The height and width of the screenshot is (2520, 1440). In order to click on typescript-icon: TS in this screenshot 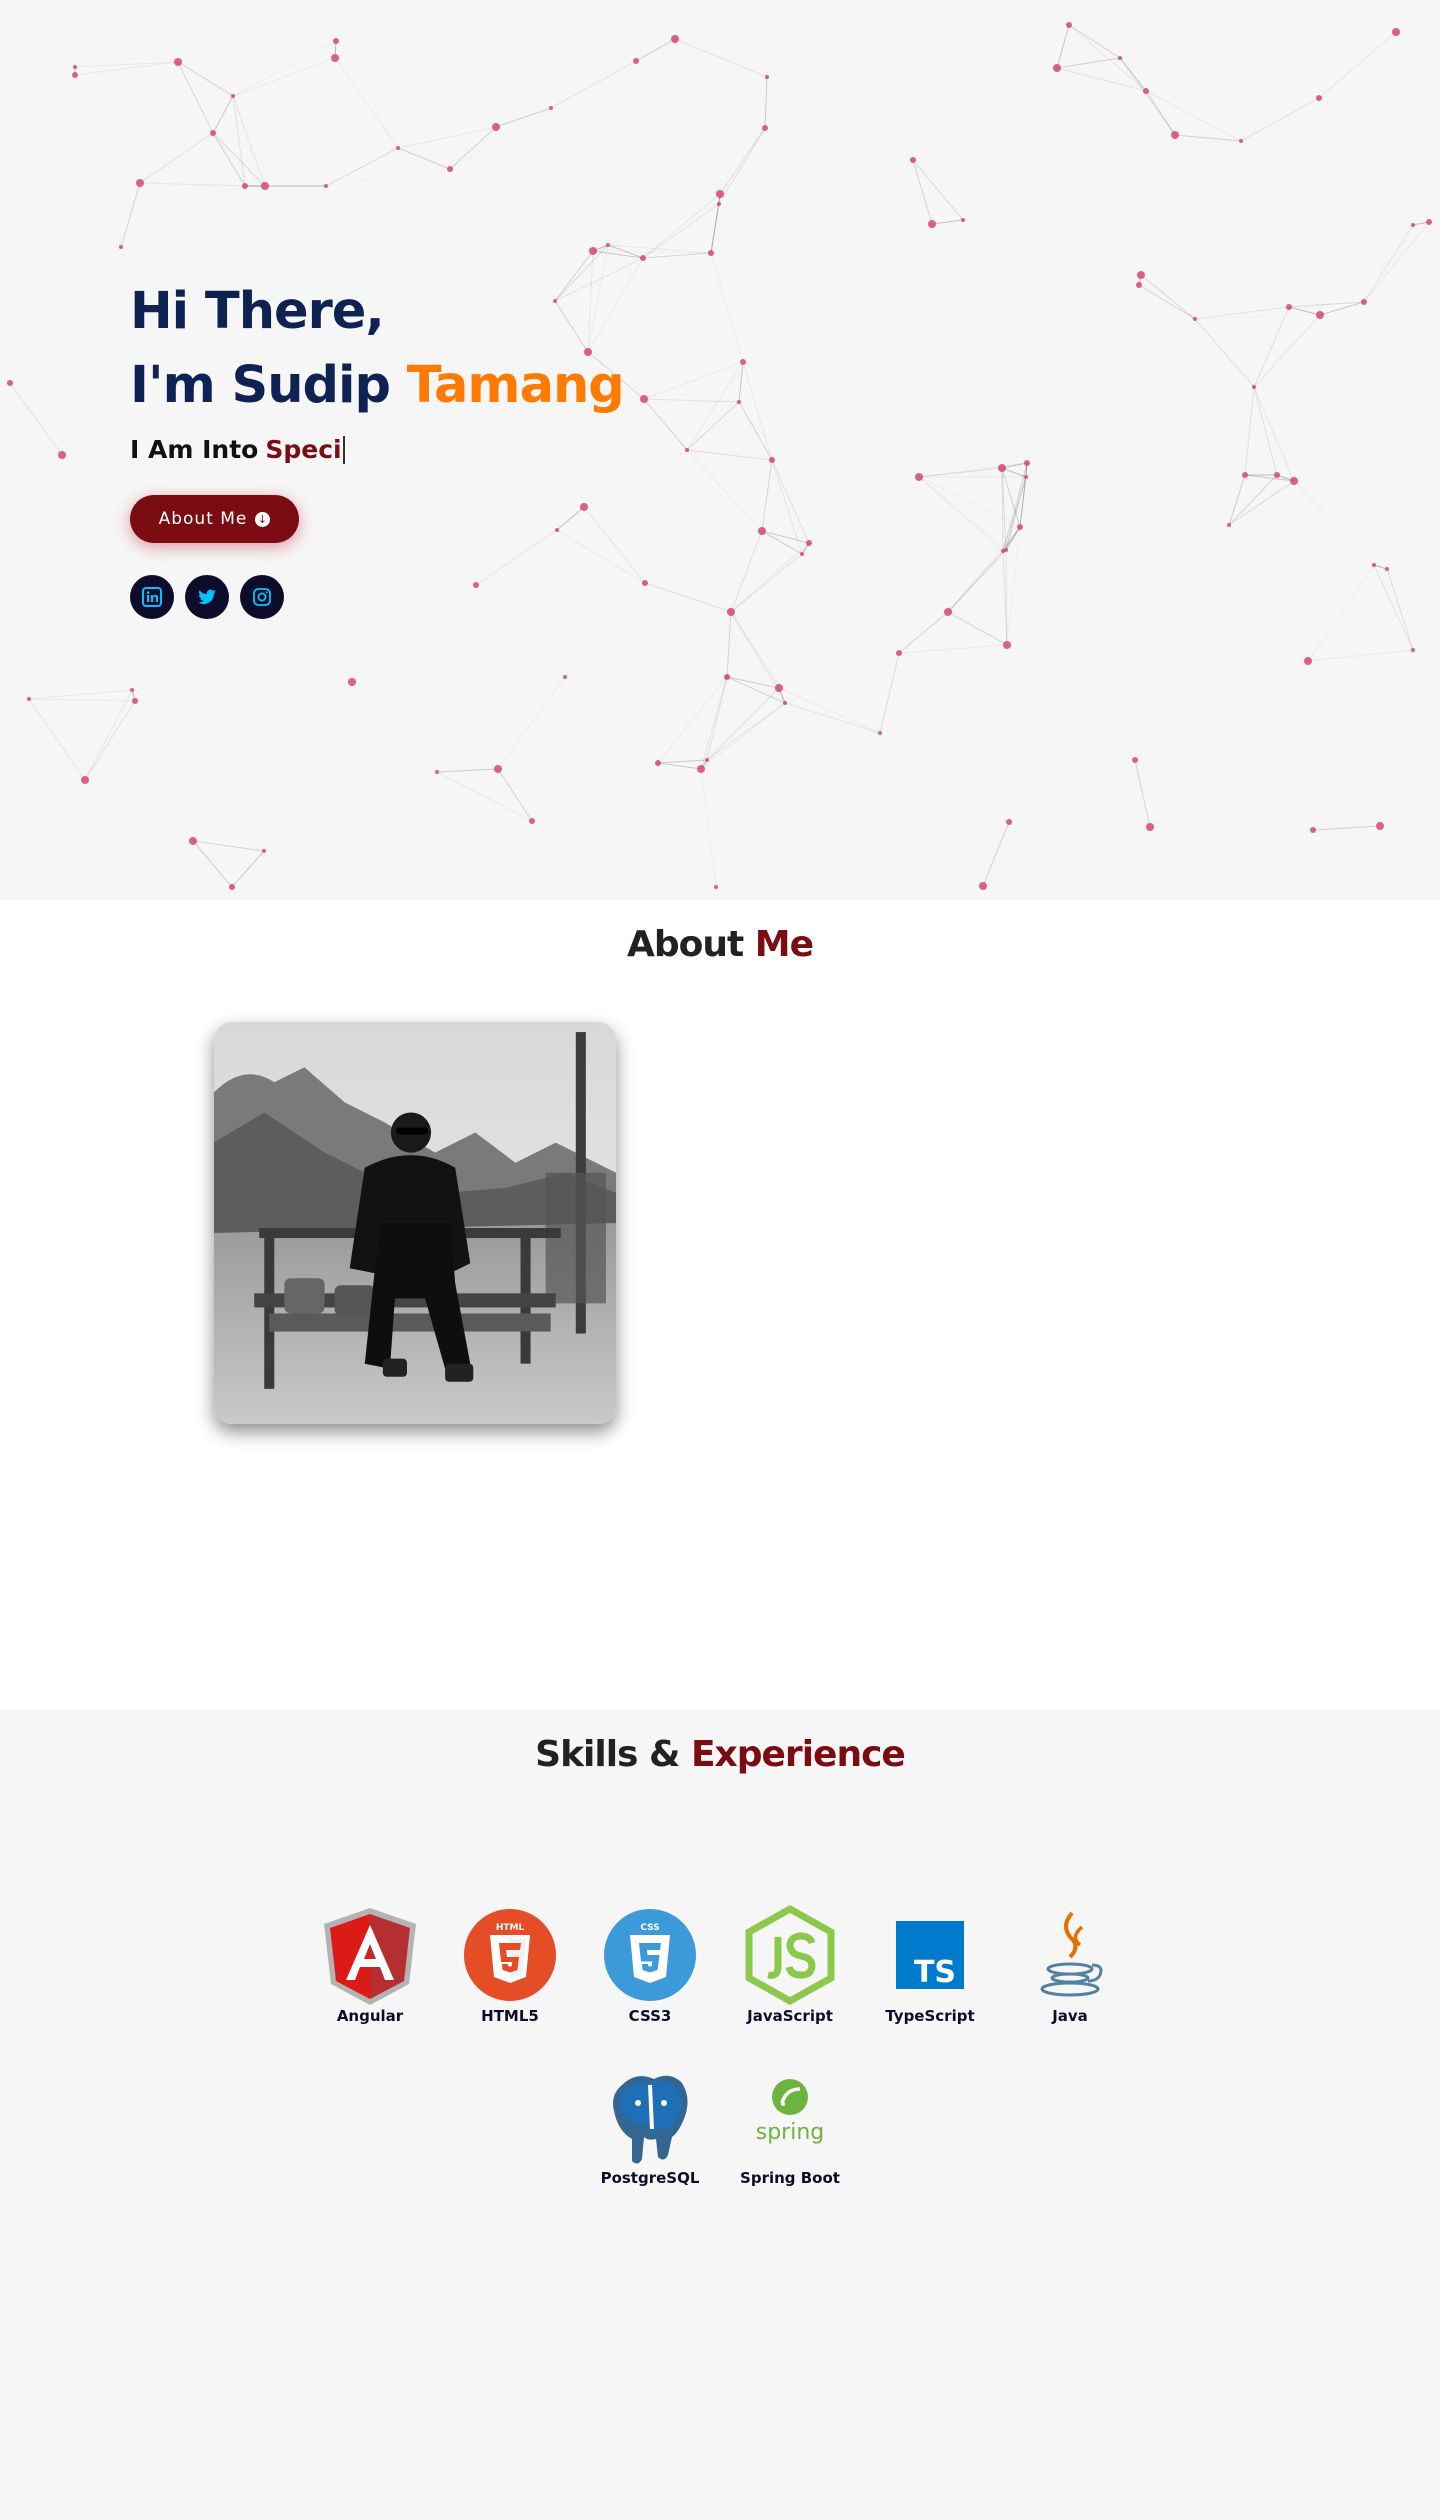, I will do `click(930, 1955)`.